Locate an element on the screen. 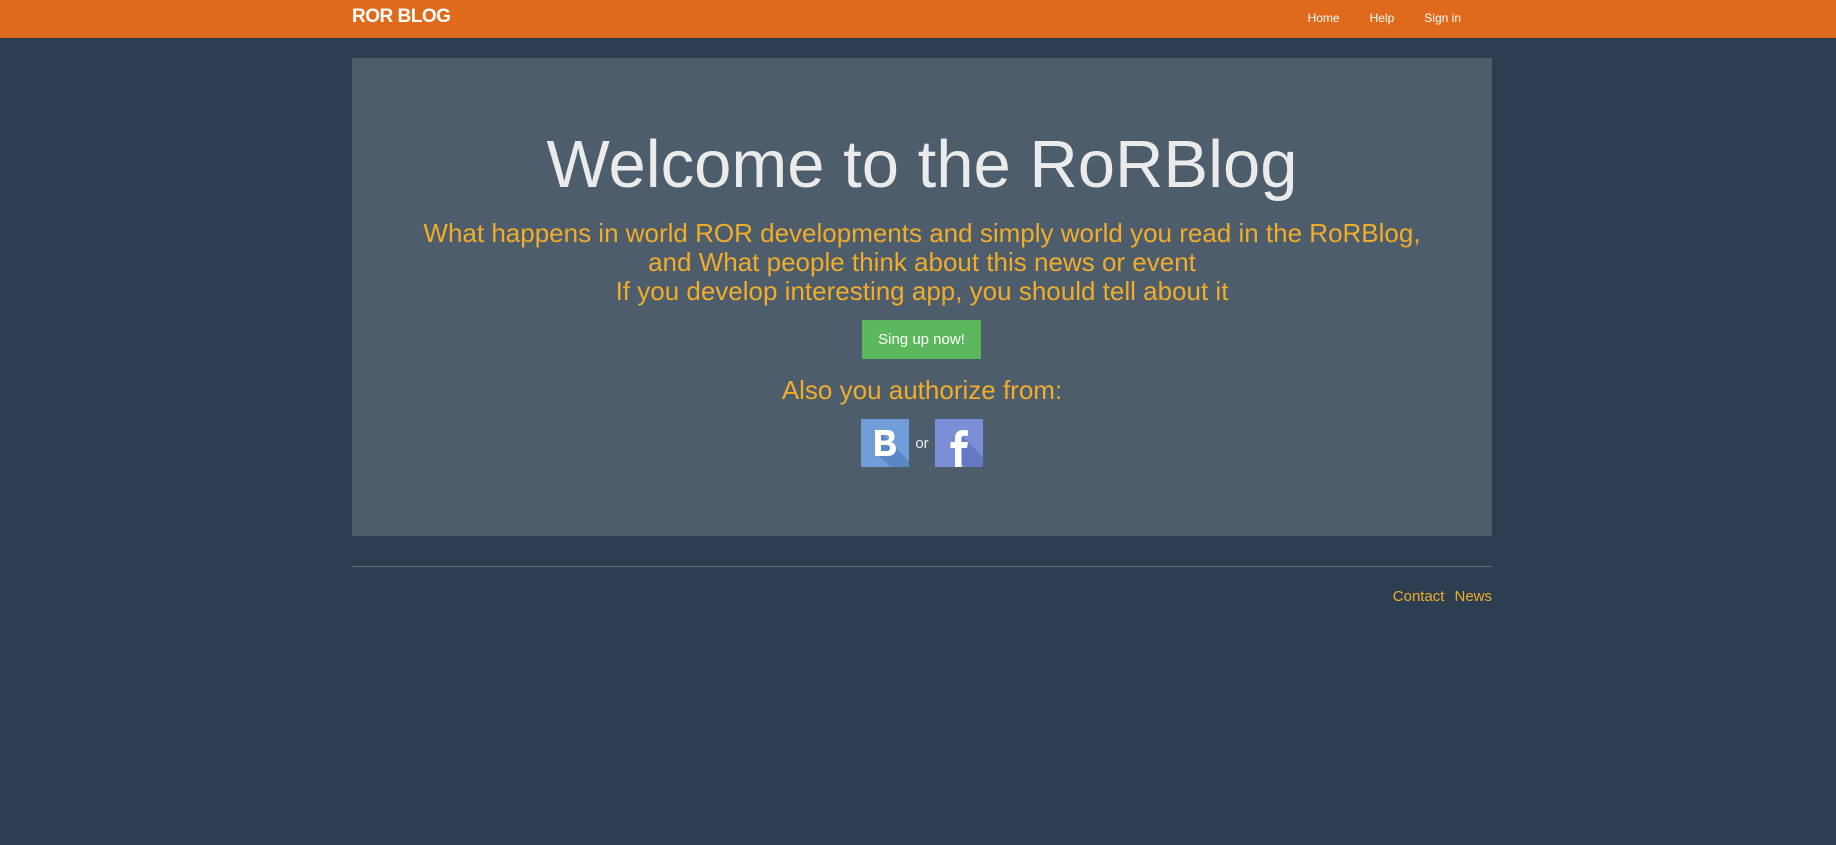 The height and width of the screenshot is (845, 1836). footer-divider is located at coordinates (922, 566).